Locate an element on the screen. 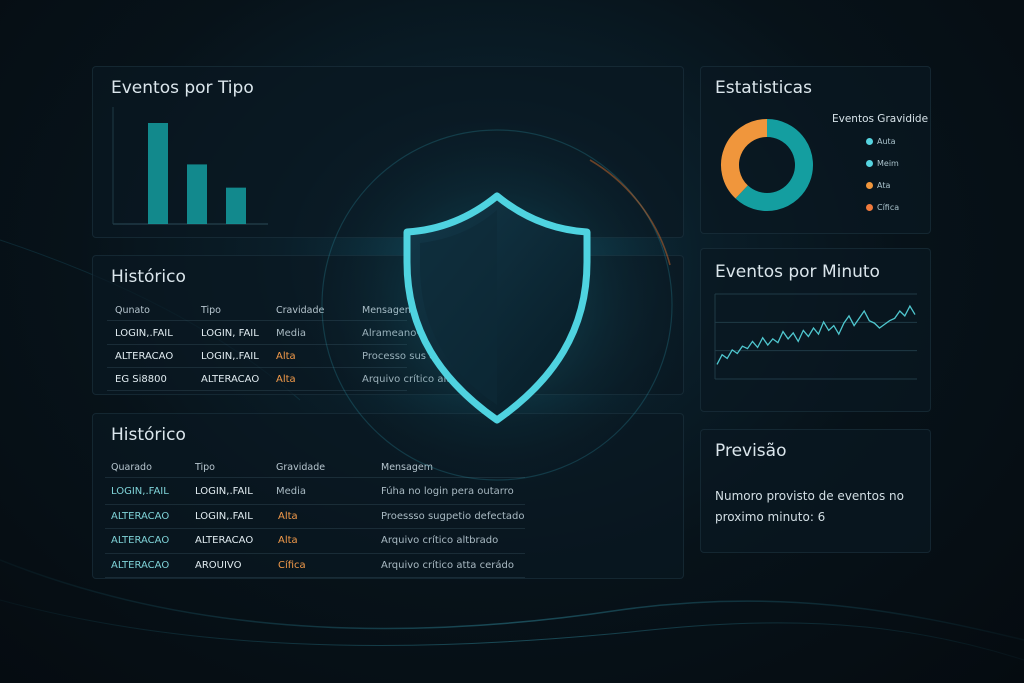  legend-label: Ata is located at coordinates (884, 185).